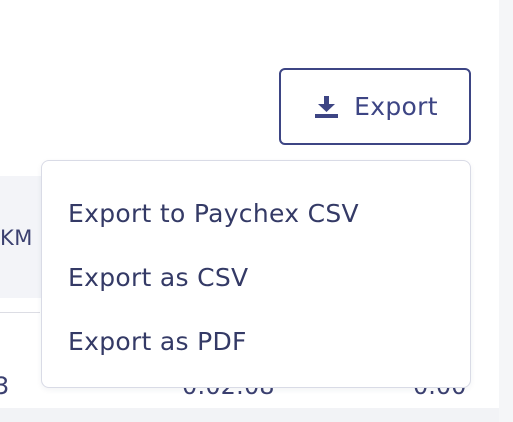  Describe the element at coordinates (213, 213) in the screenshot. I see `menu-item-export-paychex-csv: Export to Paychex CSV` at that location.